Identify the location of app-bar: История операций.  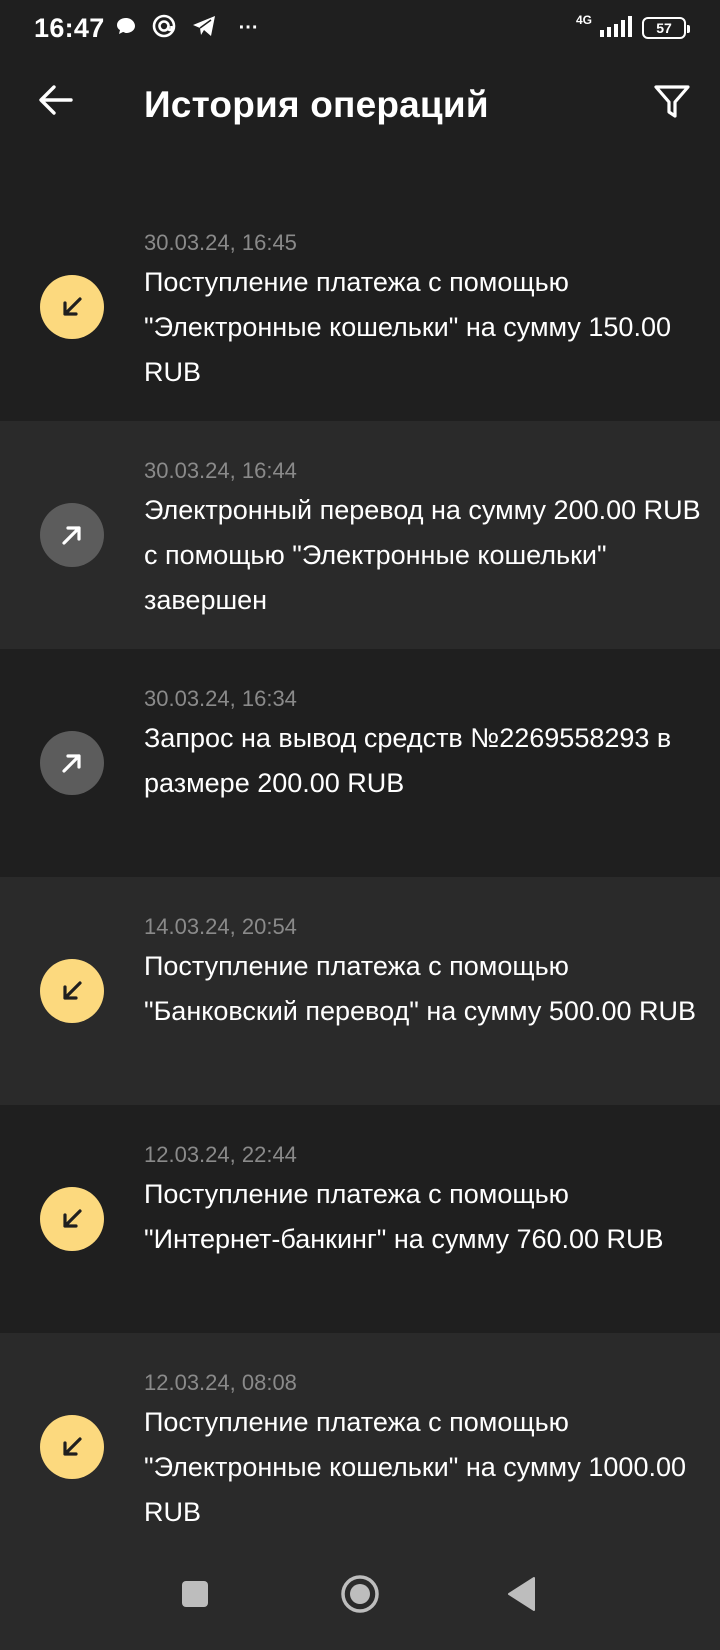
(360, 106).